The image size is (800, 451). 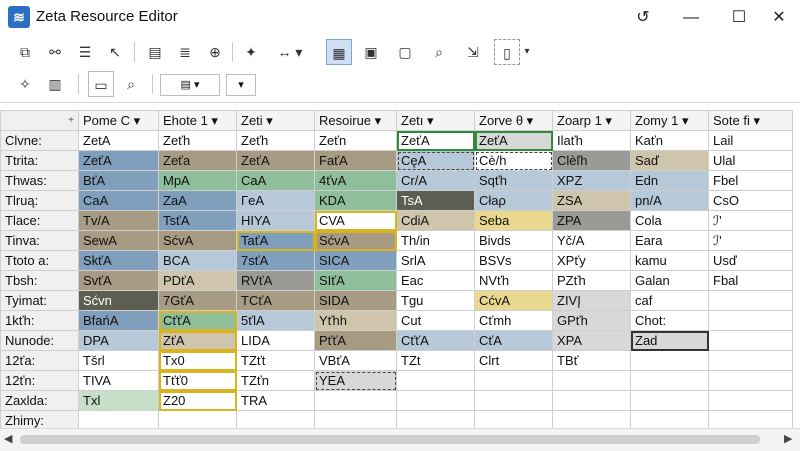 I want to click on grid-cell: kamu, so click(x=669, y=260).